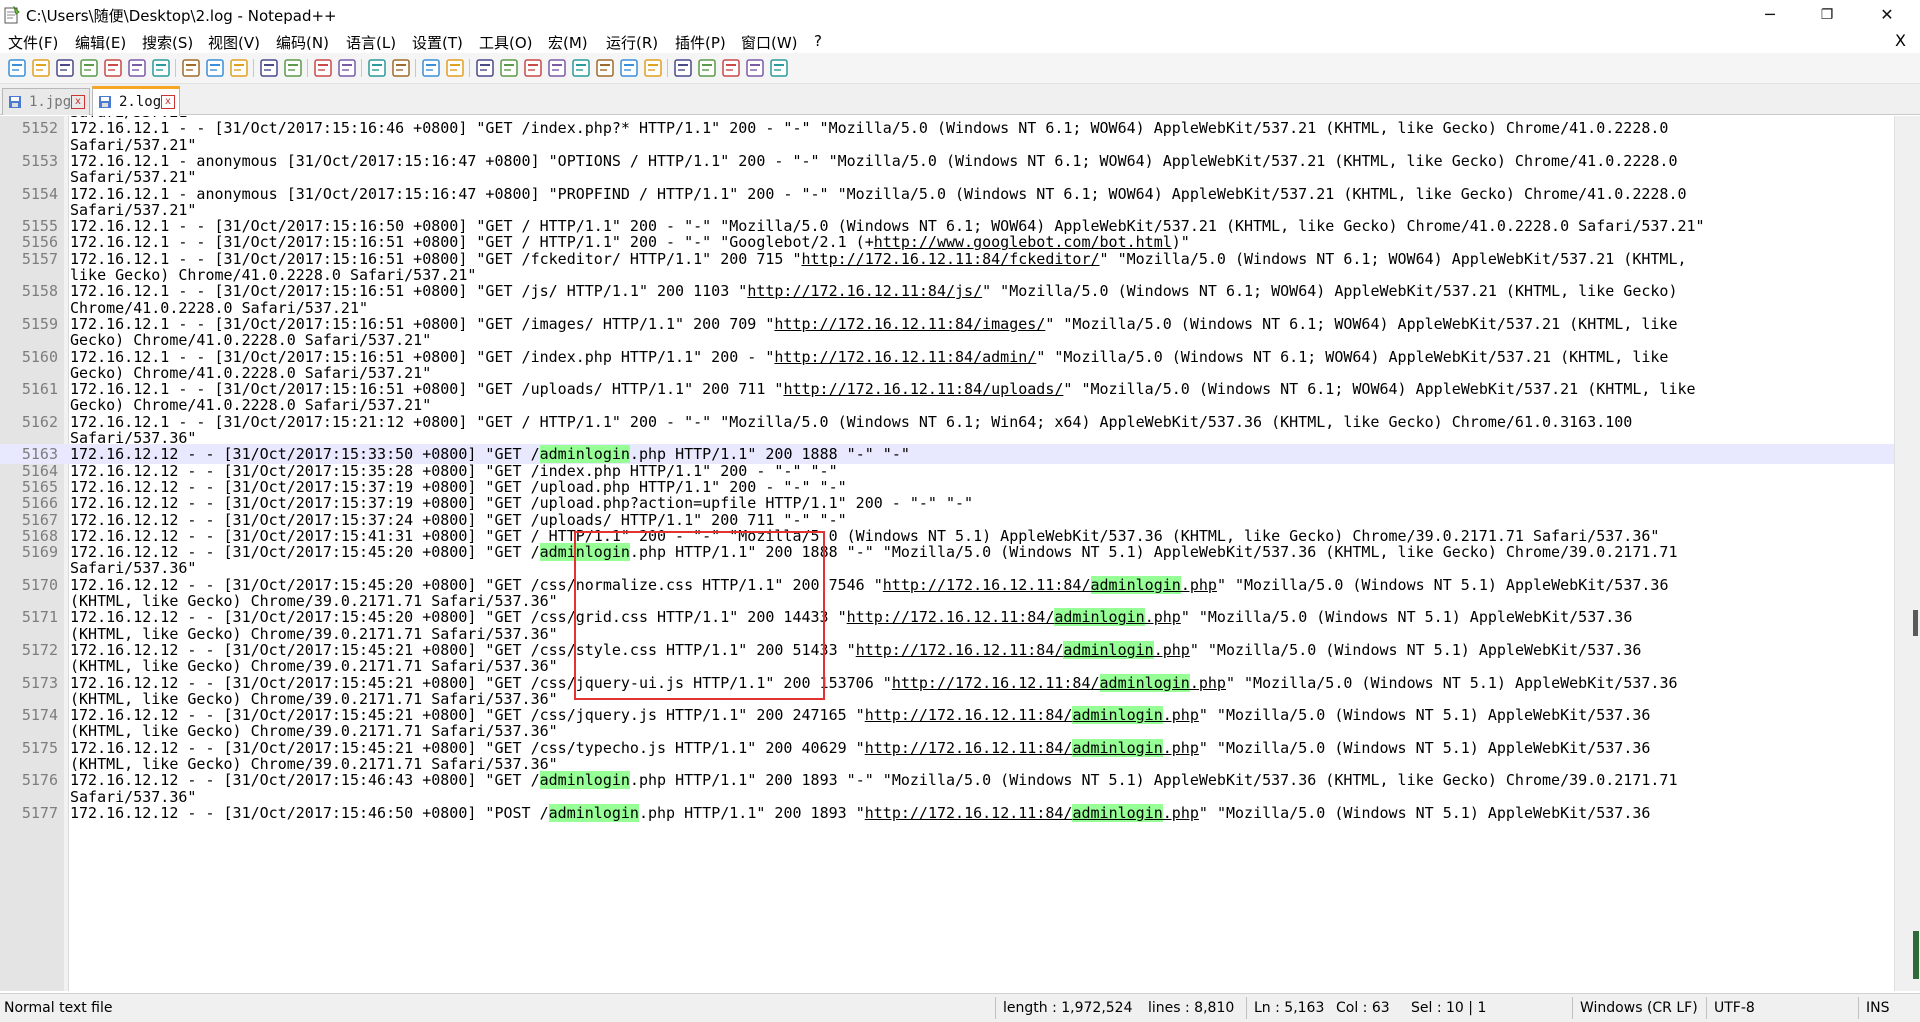  I want to click on status-ln: Ln : 5,163, so click(1289, 1008).